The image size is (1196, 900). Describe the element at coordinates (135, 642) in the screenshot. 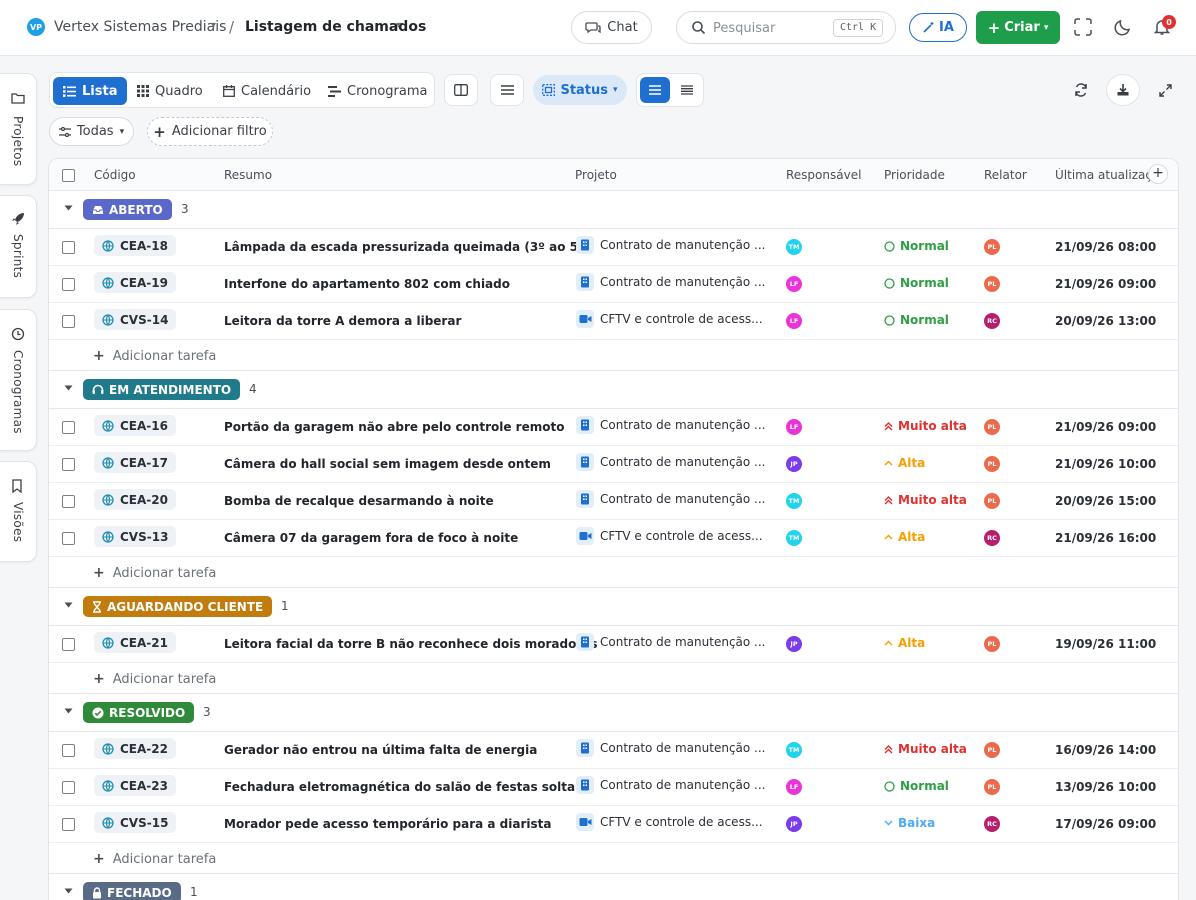

I see `ticket-code: CEA-21` at that location.